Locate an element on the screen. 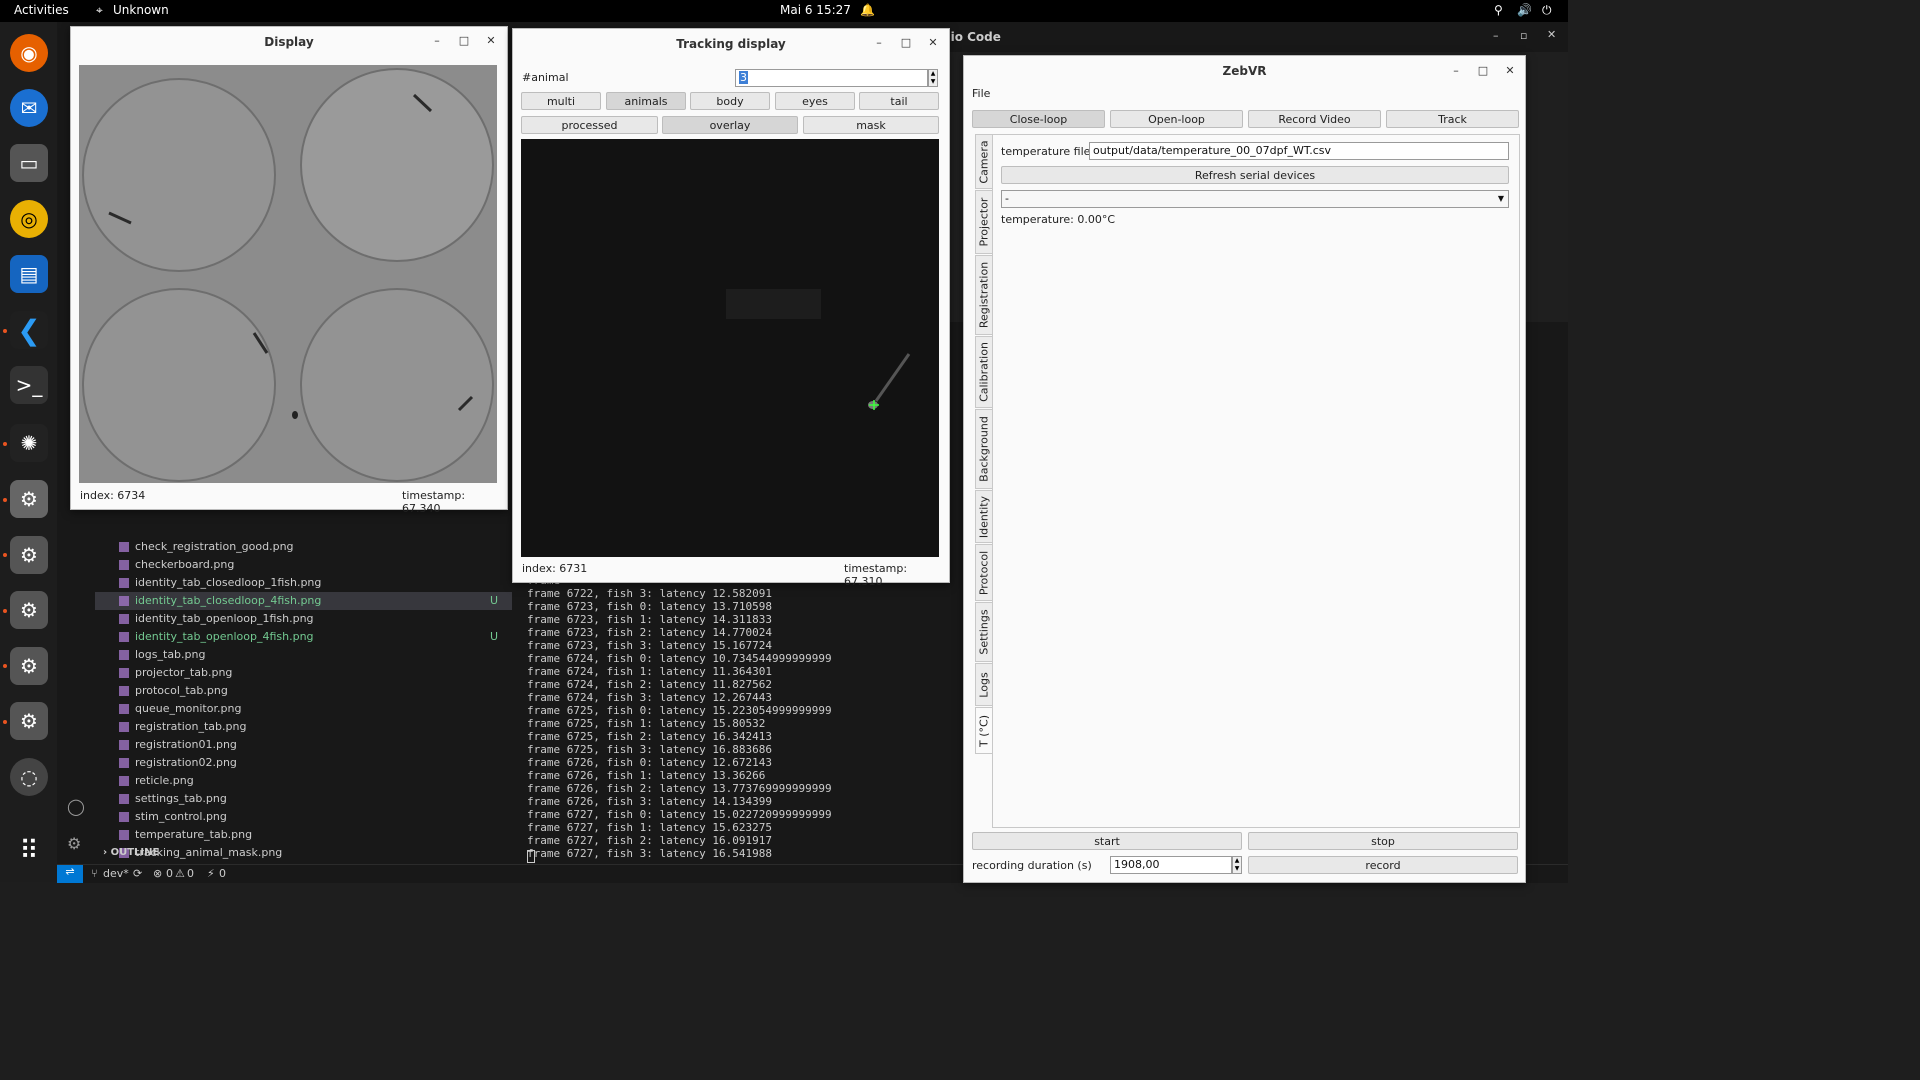 This screenshot has width=1920, height=1080. tab-identity: Identity is located at coordinates (984, 516).